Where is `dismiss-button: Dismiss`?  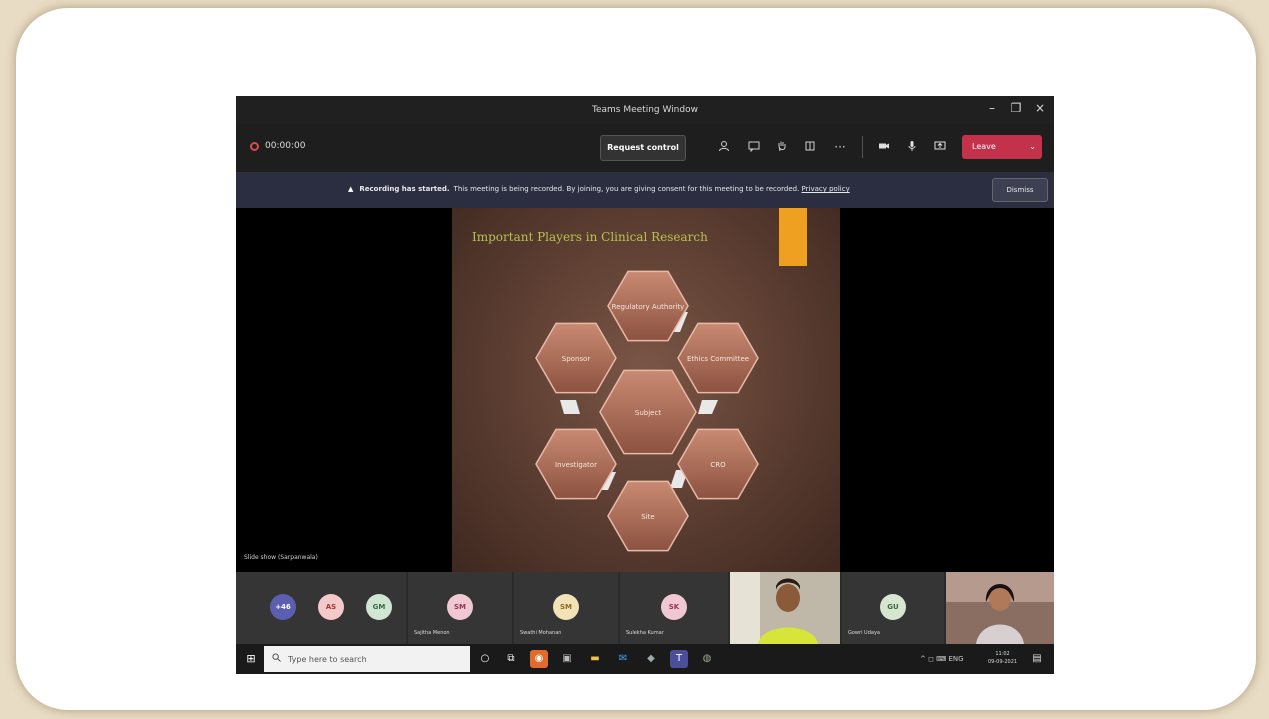 dismiss-button: Dismiss is located at coordinates (1020, 190).